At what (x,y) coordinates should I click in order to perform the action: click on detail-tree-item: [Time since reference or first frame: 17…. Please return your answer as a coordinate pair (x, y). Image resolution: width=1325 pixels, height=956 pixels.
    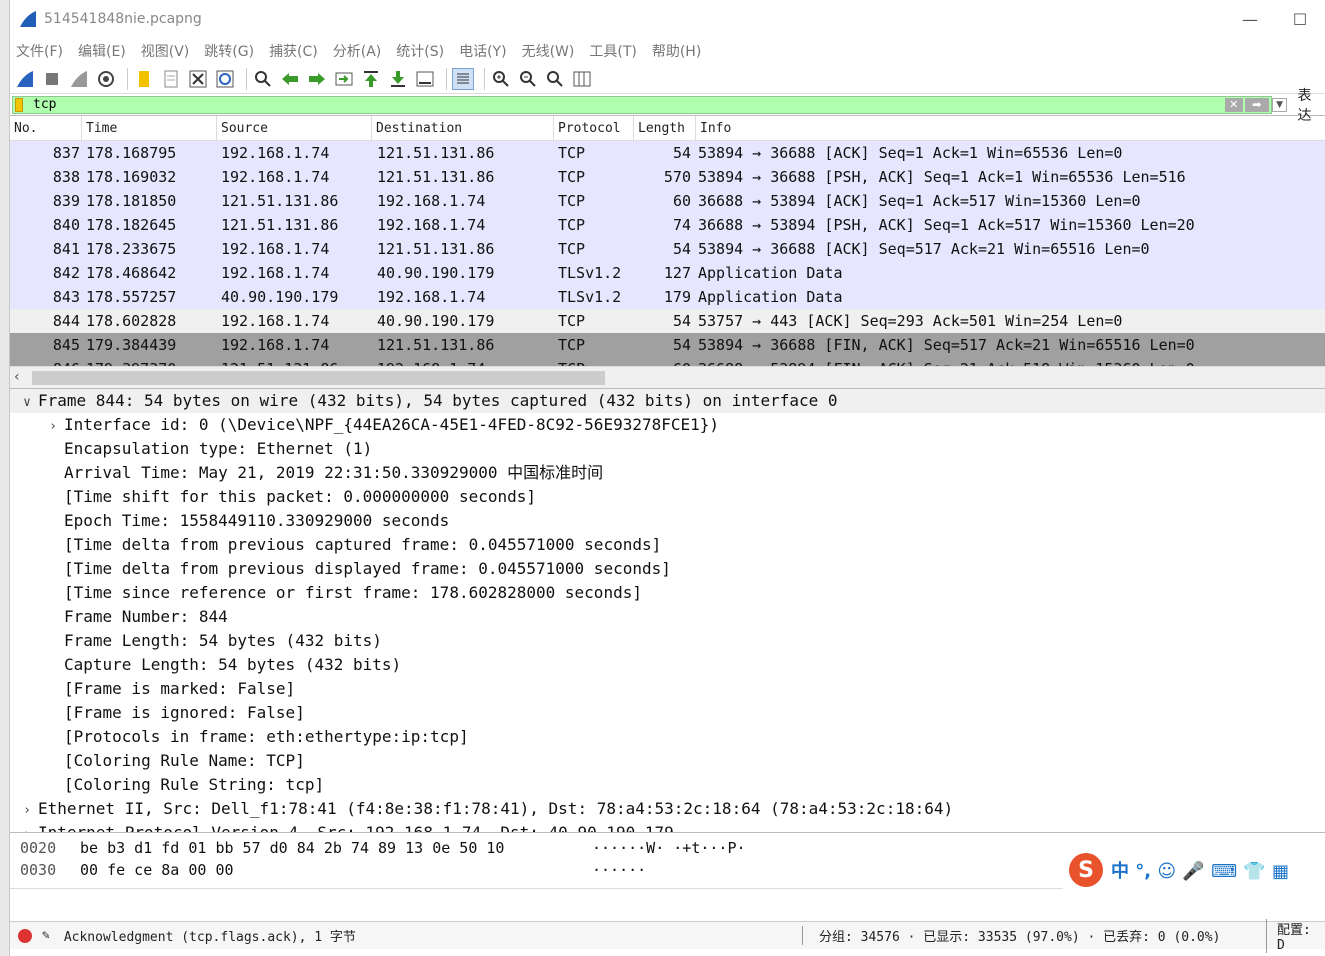
    Looking at the image, I should click on (667, 593).